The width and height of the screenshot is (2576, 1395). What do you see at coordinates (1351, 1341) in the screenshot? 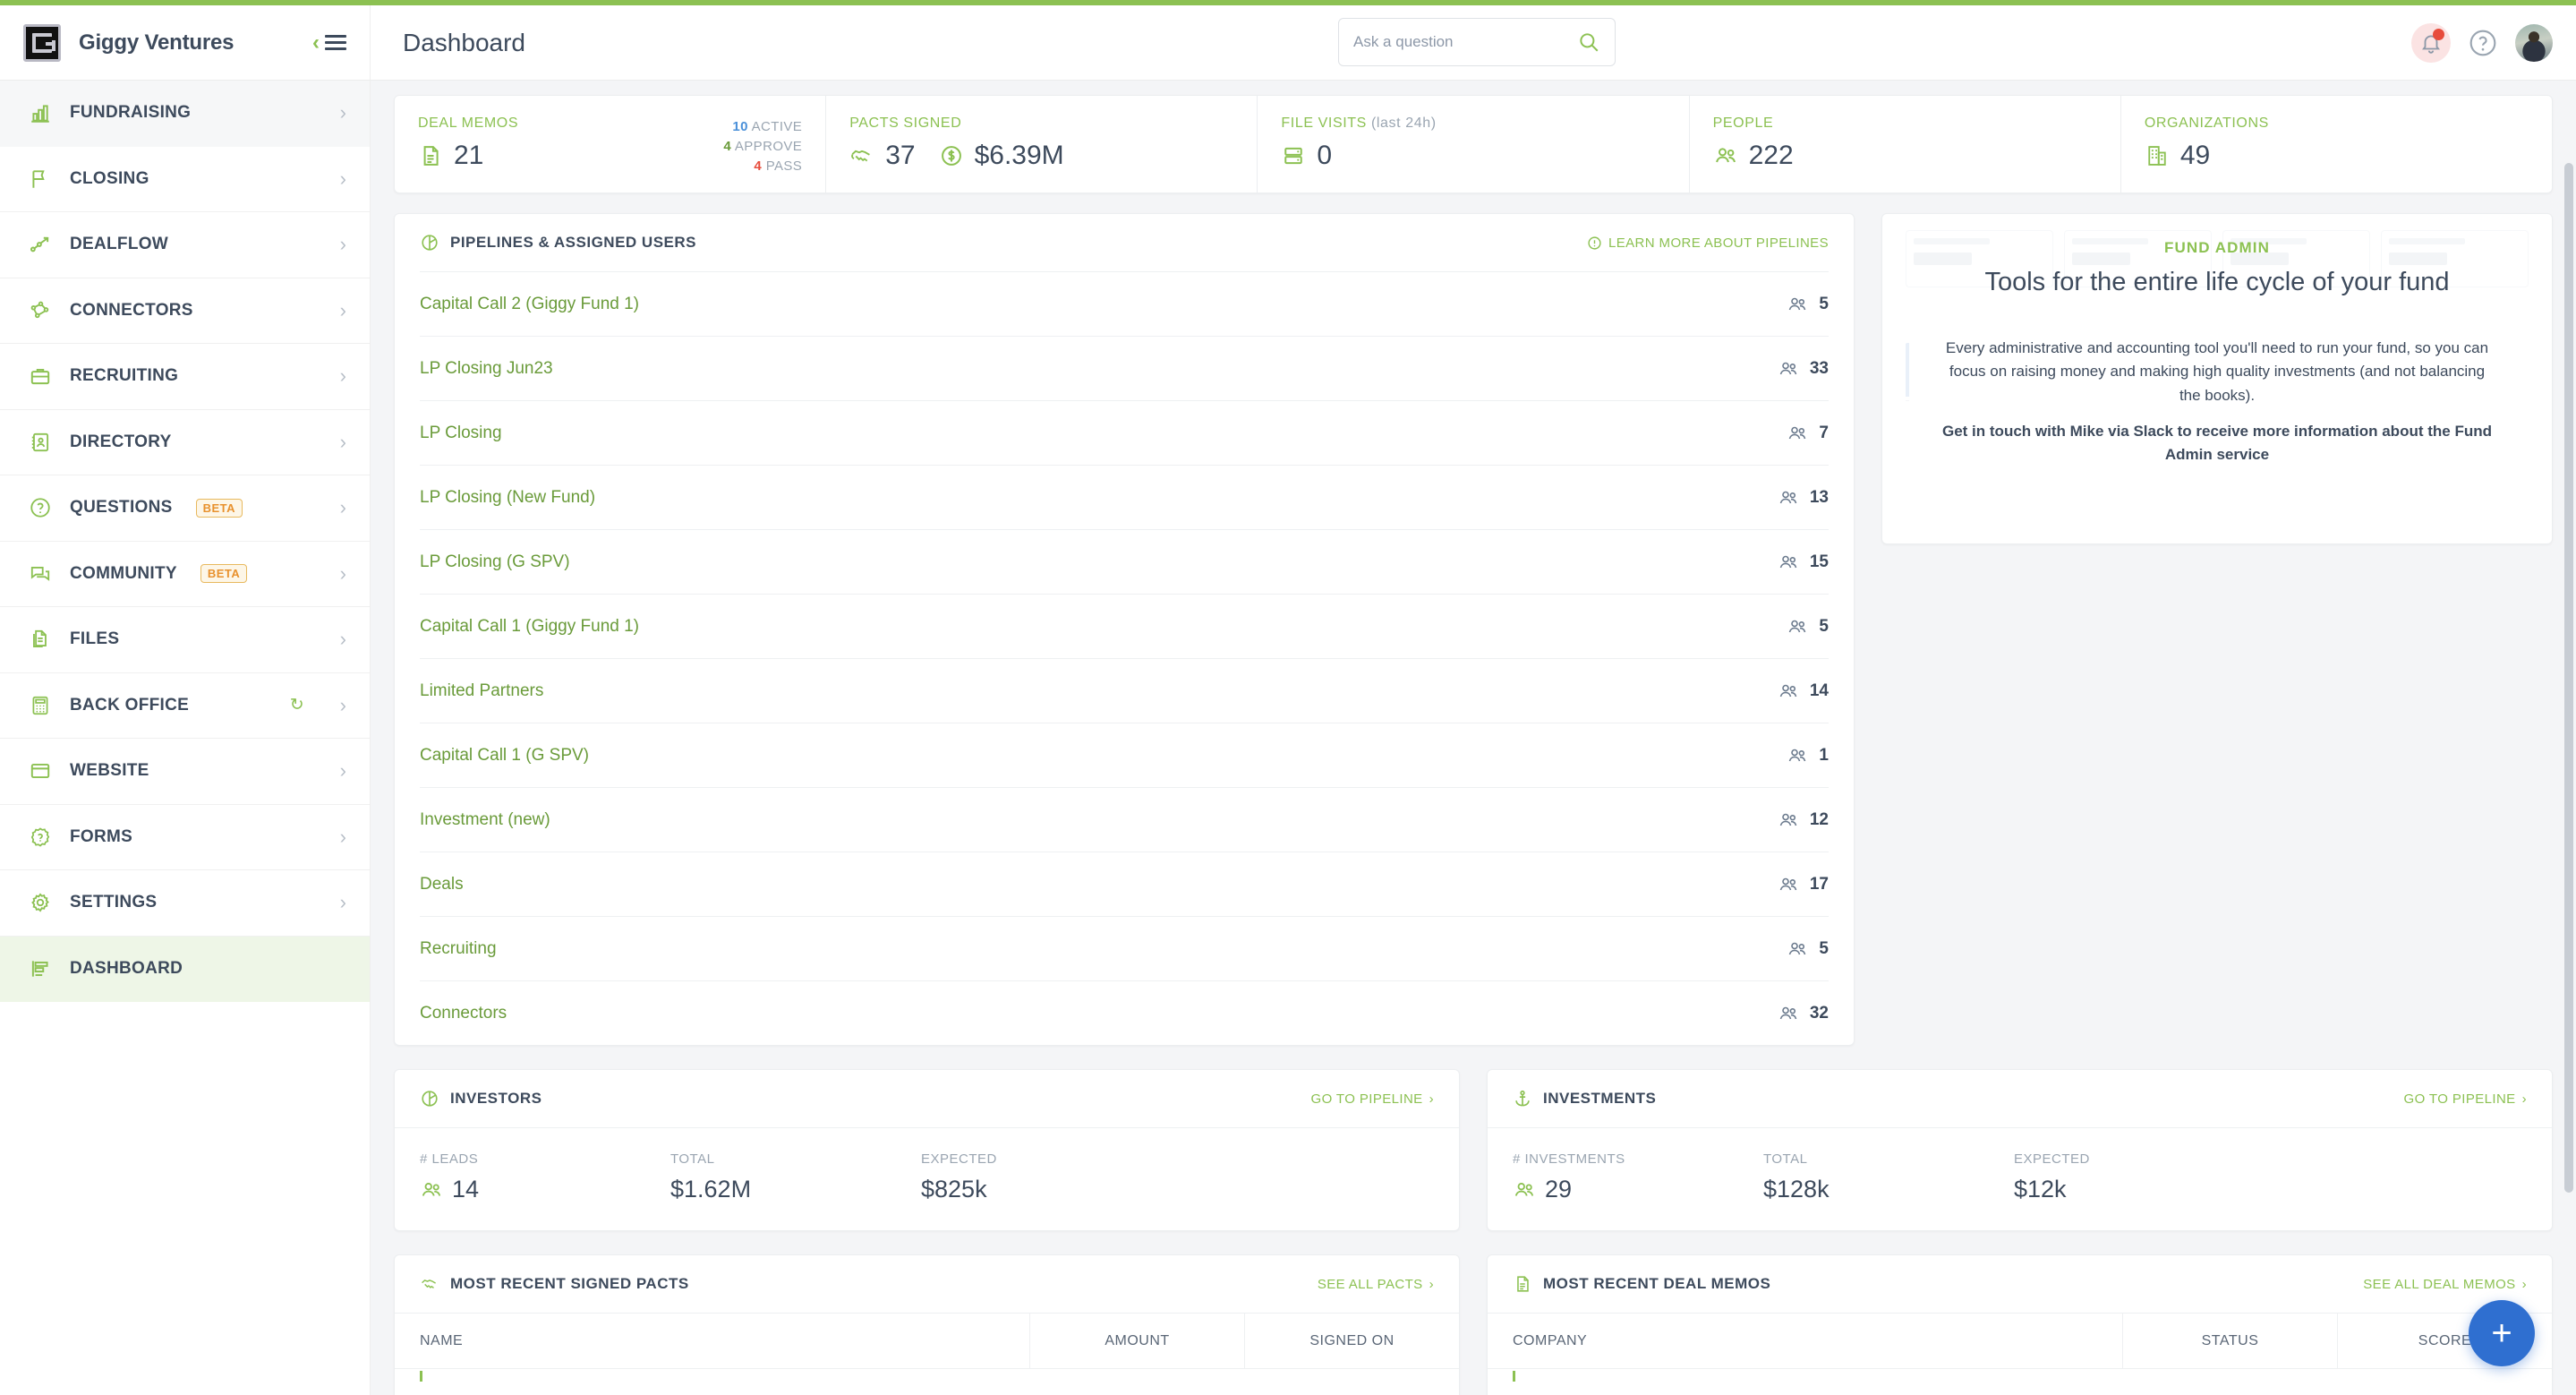
I see `column-header: SIGNED ON` at bounding box center [1351, 1341].